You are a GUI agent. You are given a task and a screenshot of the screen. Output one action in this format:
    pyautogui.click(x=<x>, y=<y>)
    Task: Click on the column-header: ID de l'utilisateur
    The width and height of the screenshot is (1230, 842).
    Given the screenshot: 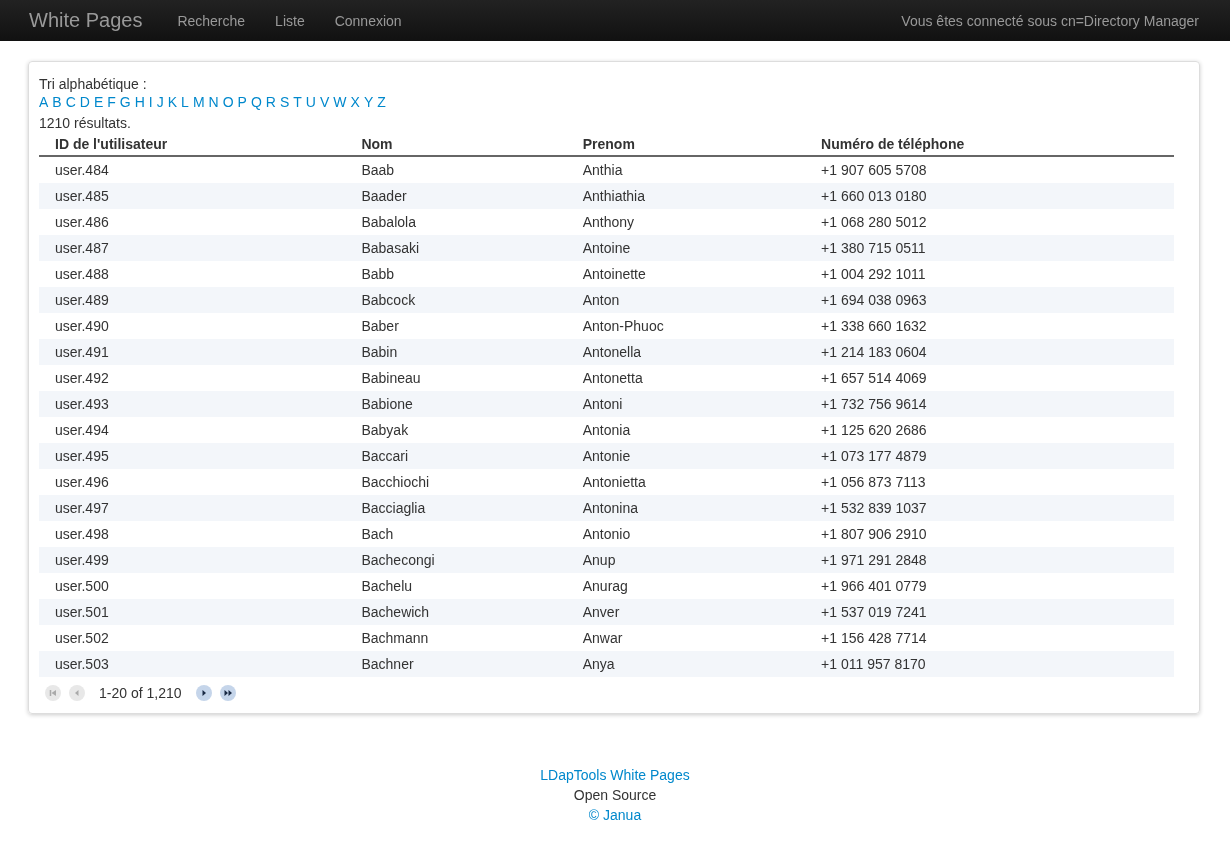 What is the action you would take?
    pyautogui.click(x=192, y=144)
    